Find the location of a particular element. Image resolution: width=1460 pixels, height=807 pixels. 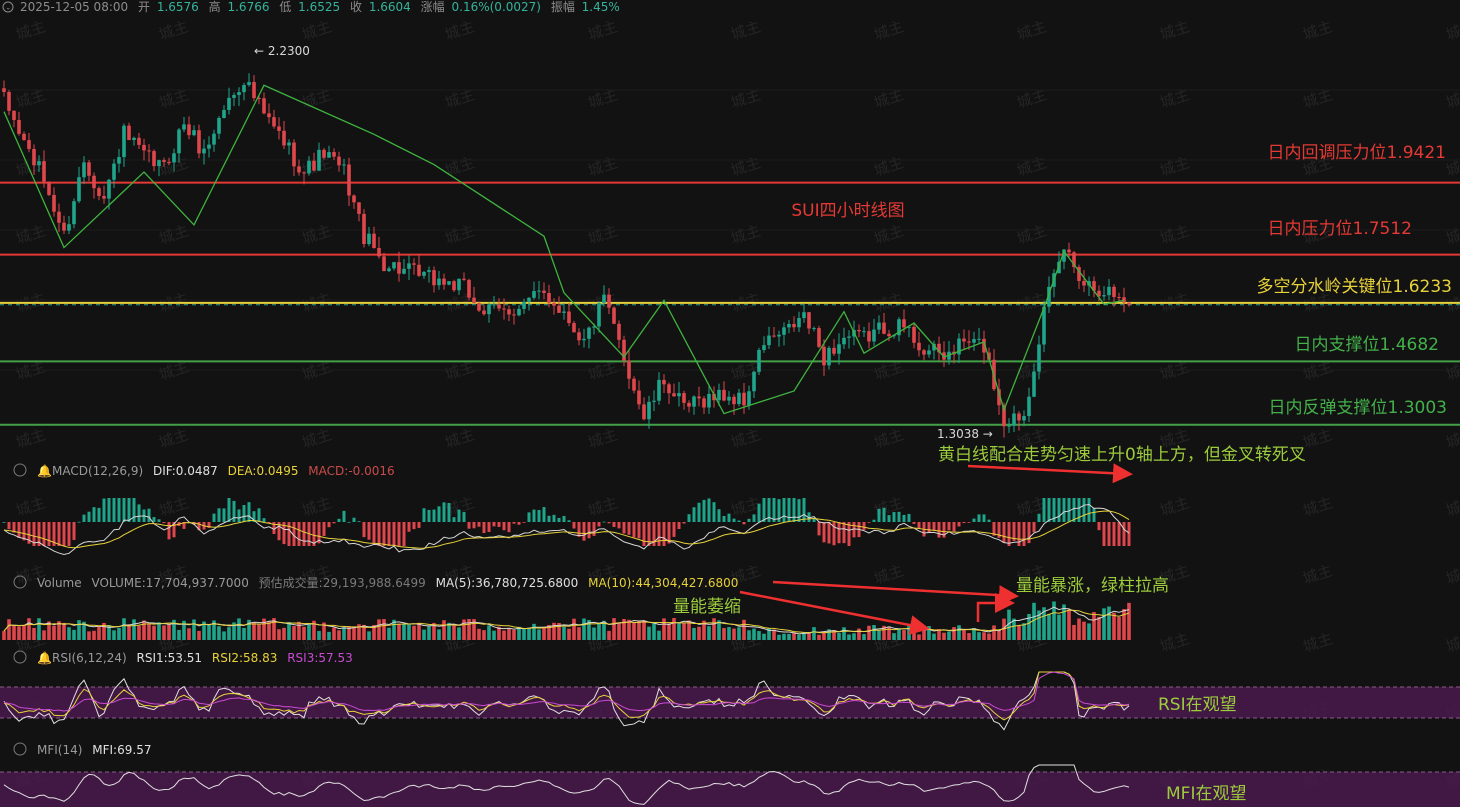

low-price-mark: 1.3038 → is located at coordinates (965, 434).